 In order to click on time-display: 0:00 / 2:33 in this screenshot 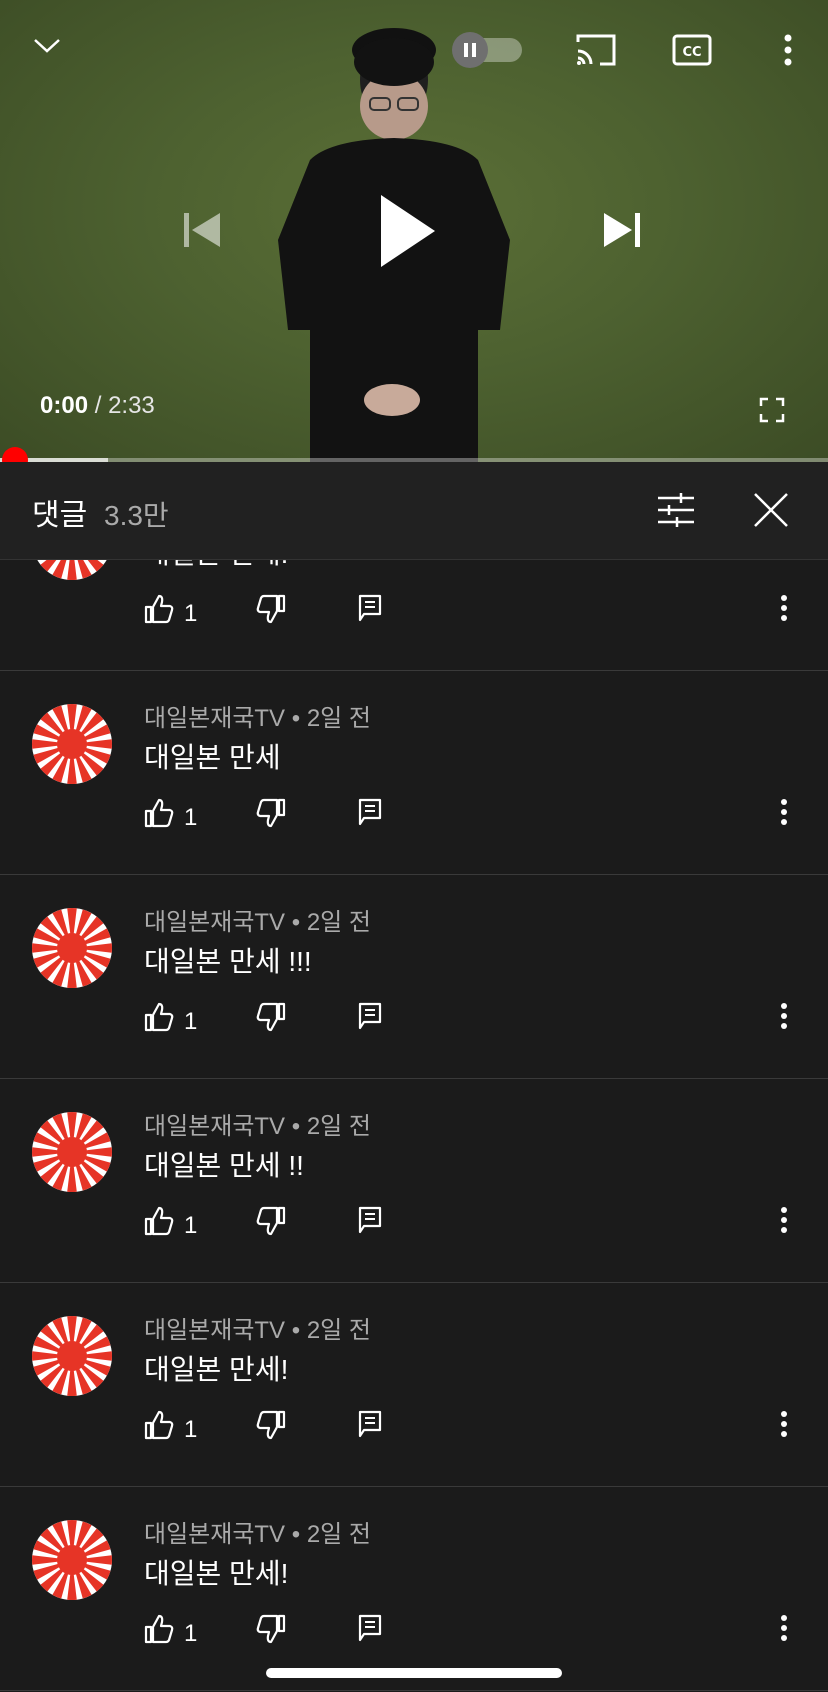, I will do `click(97, 406)`.